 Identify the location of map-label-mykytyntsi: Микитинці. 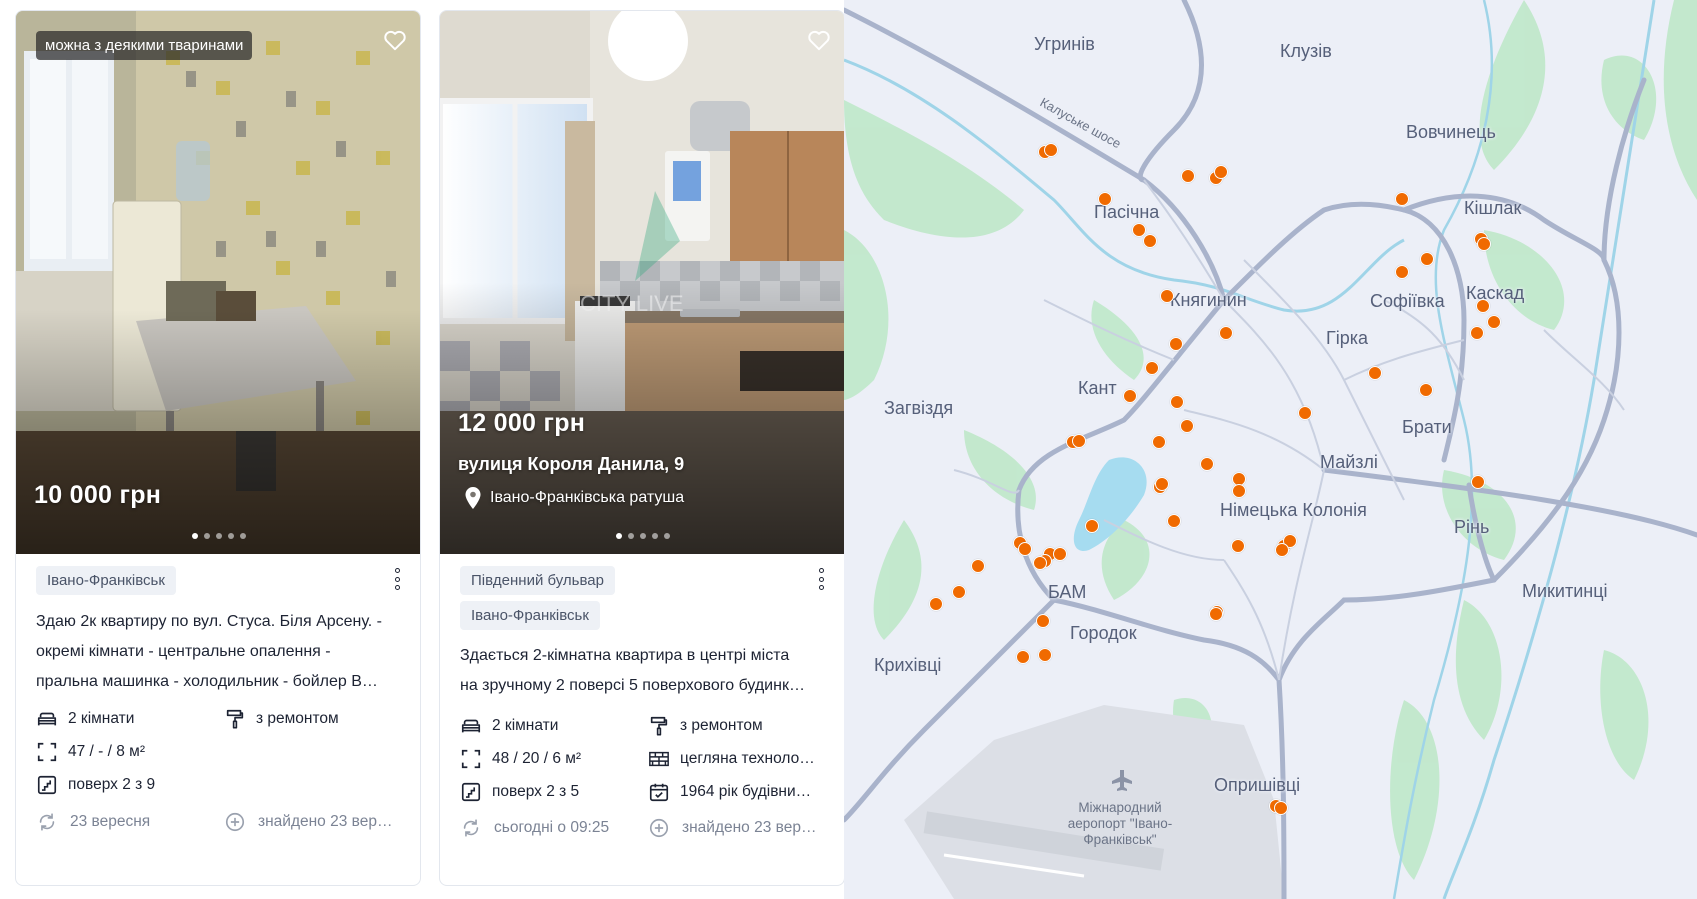
(1565, 591).